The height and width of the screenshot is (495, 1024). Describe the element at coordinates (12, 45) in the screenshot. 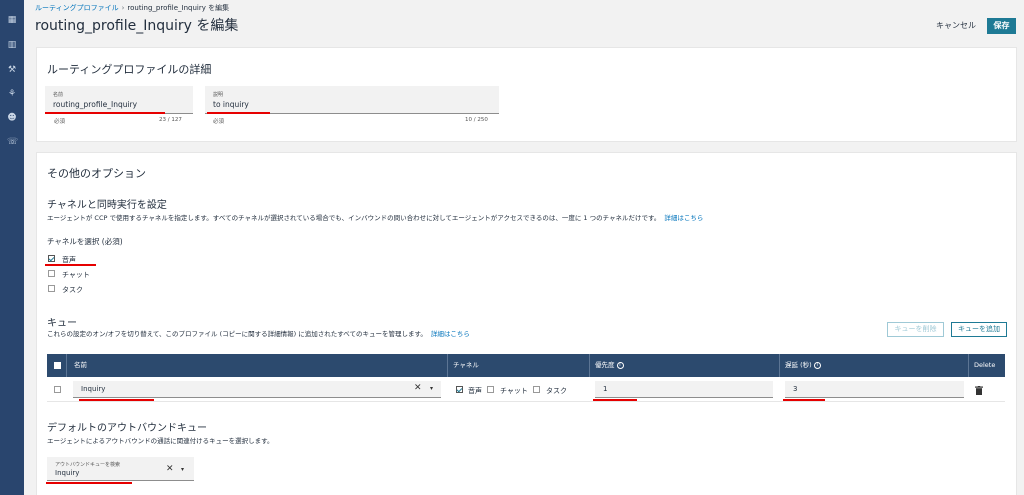

I see `metrics-icon: ▥` at that location.